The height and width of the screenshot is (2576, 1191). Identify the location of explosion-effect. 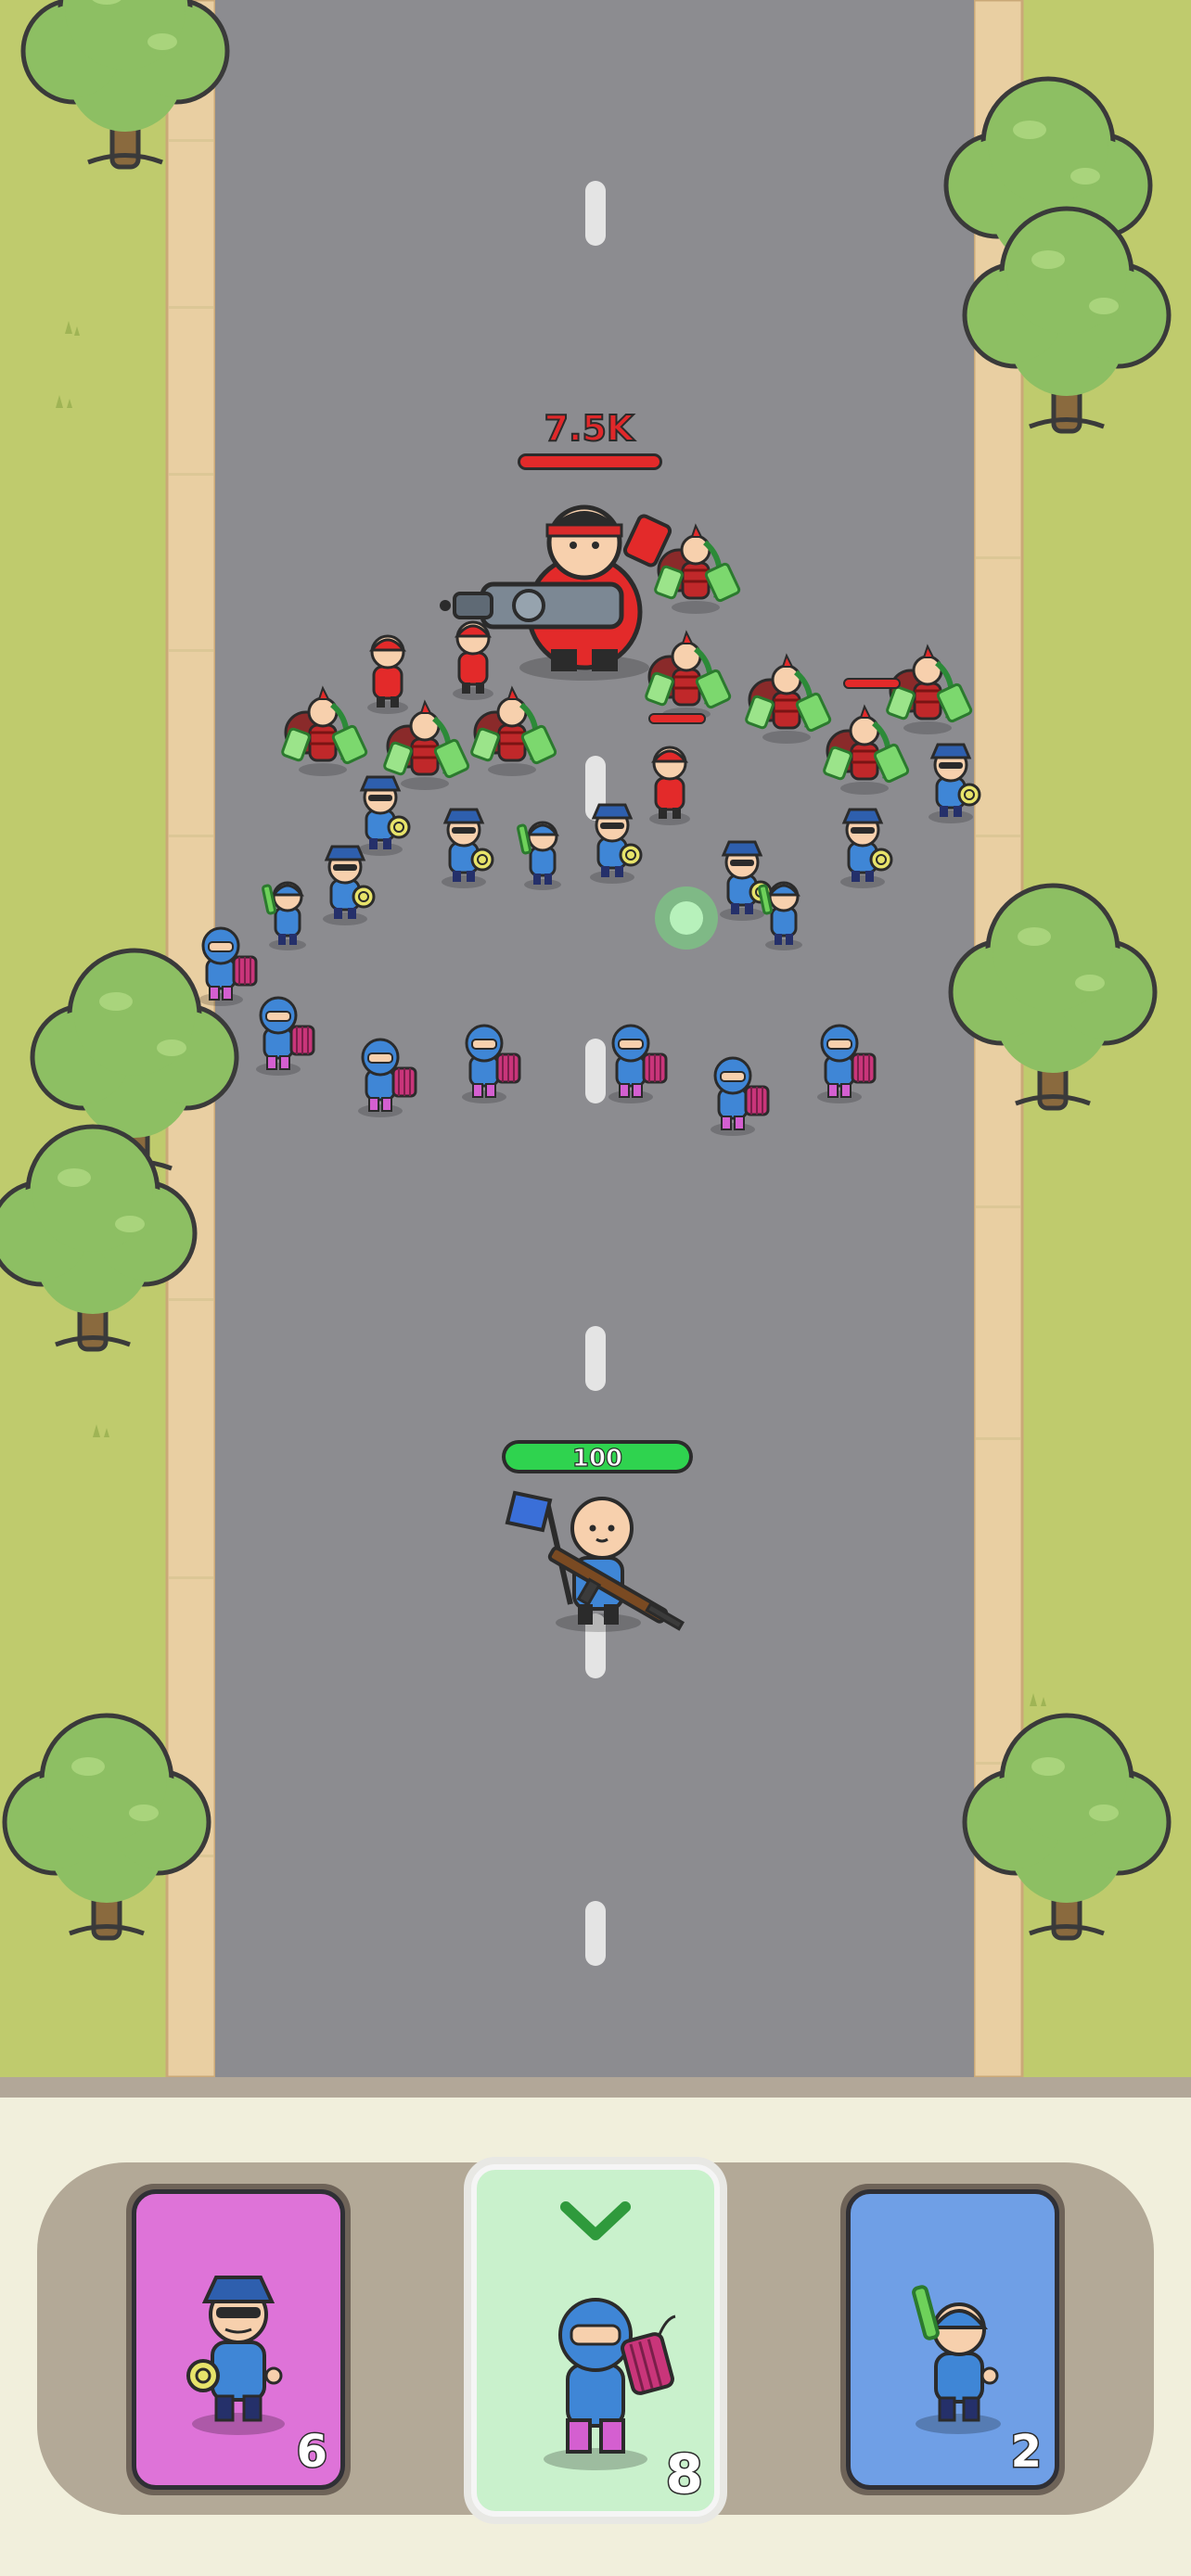
(686, 918).